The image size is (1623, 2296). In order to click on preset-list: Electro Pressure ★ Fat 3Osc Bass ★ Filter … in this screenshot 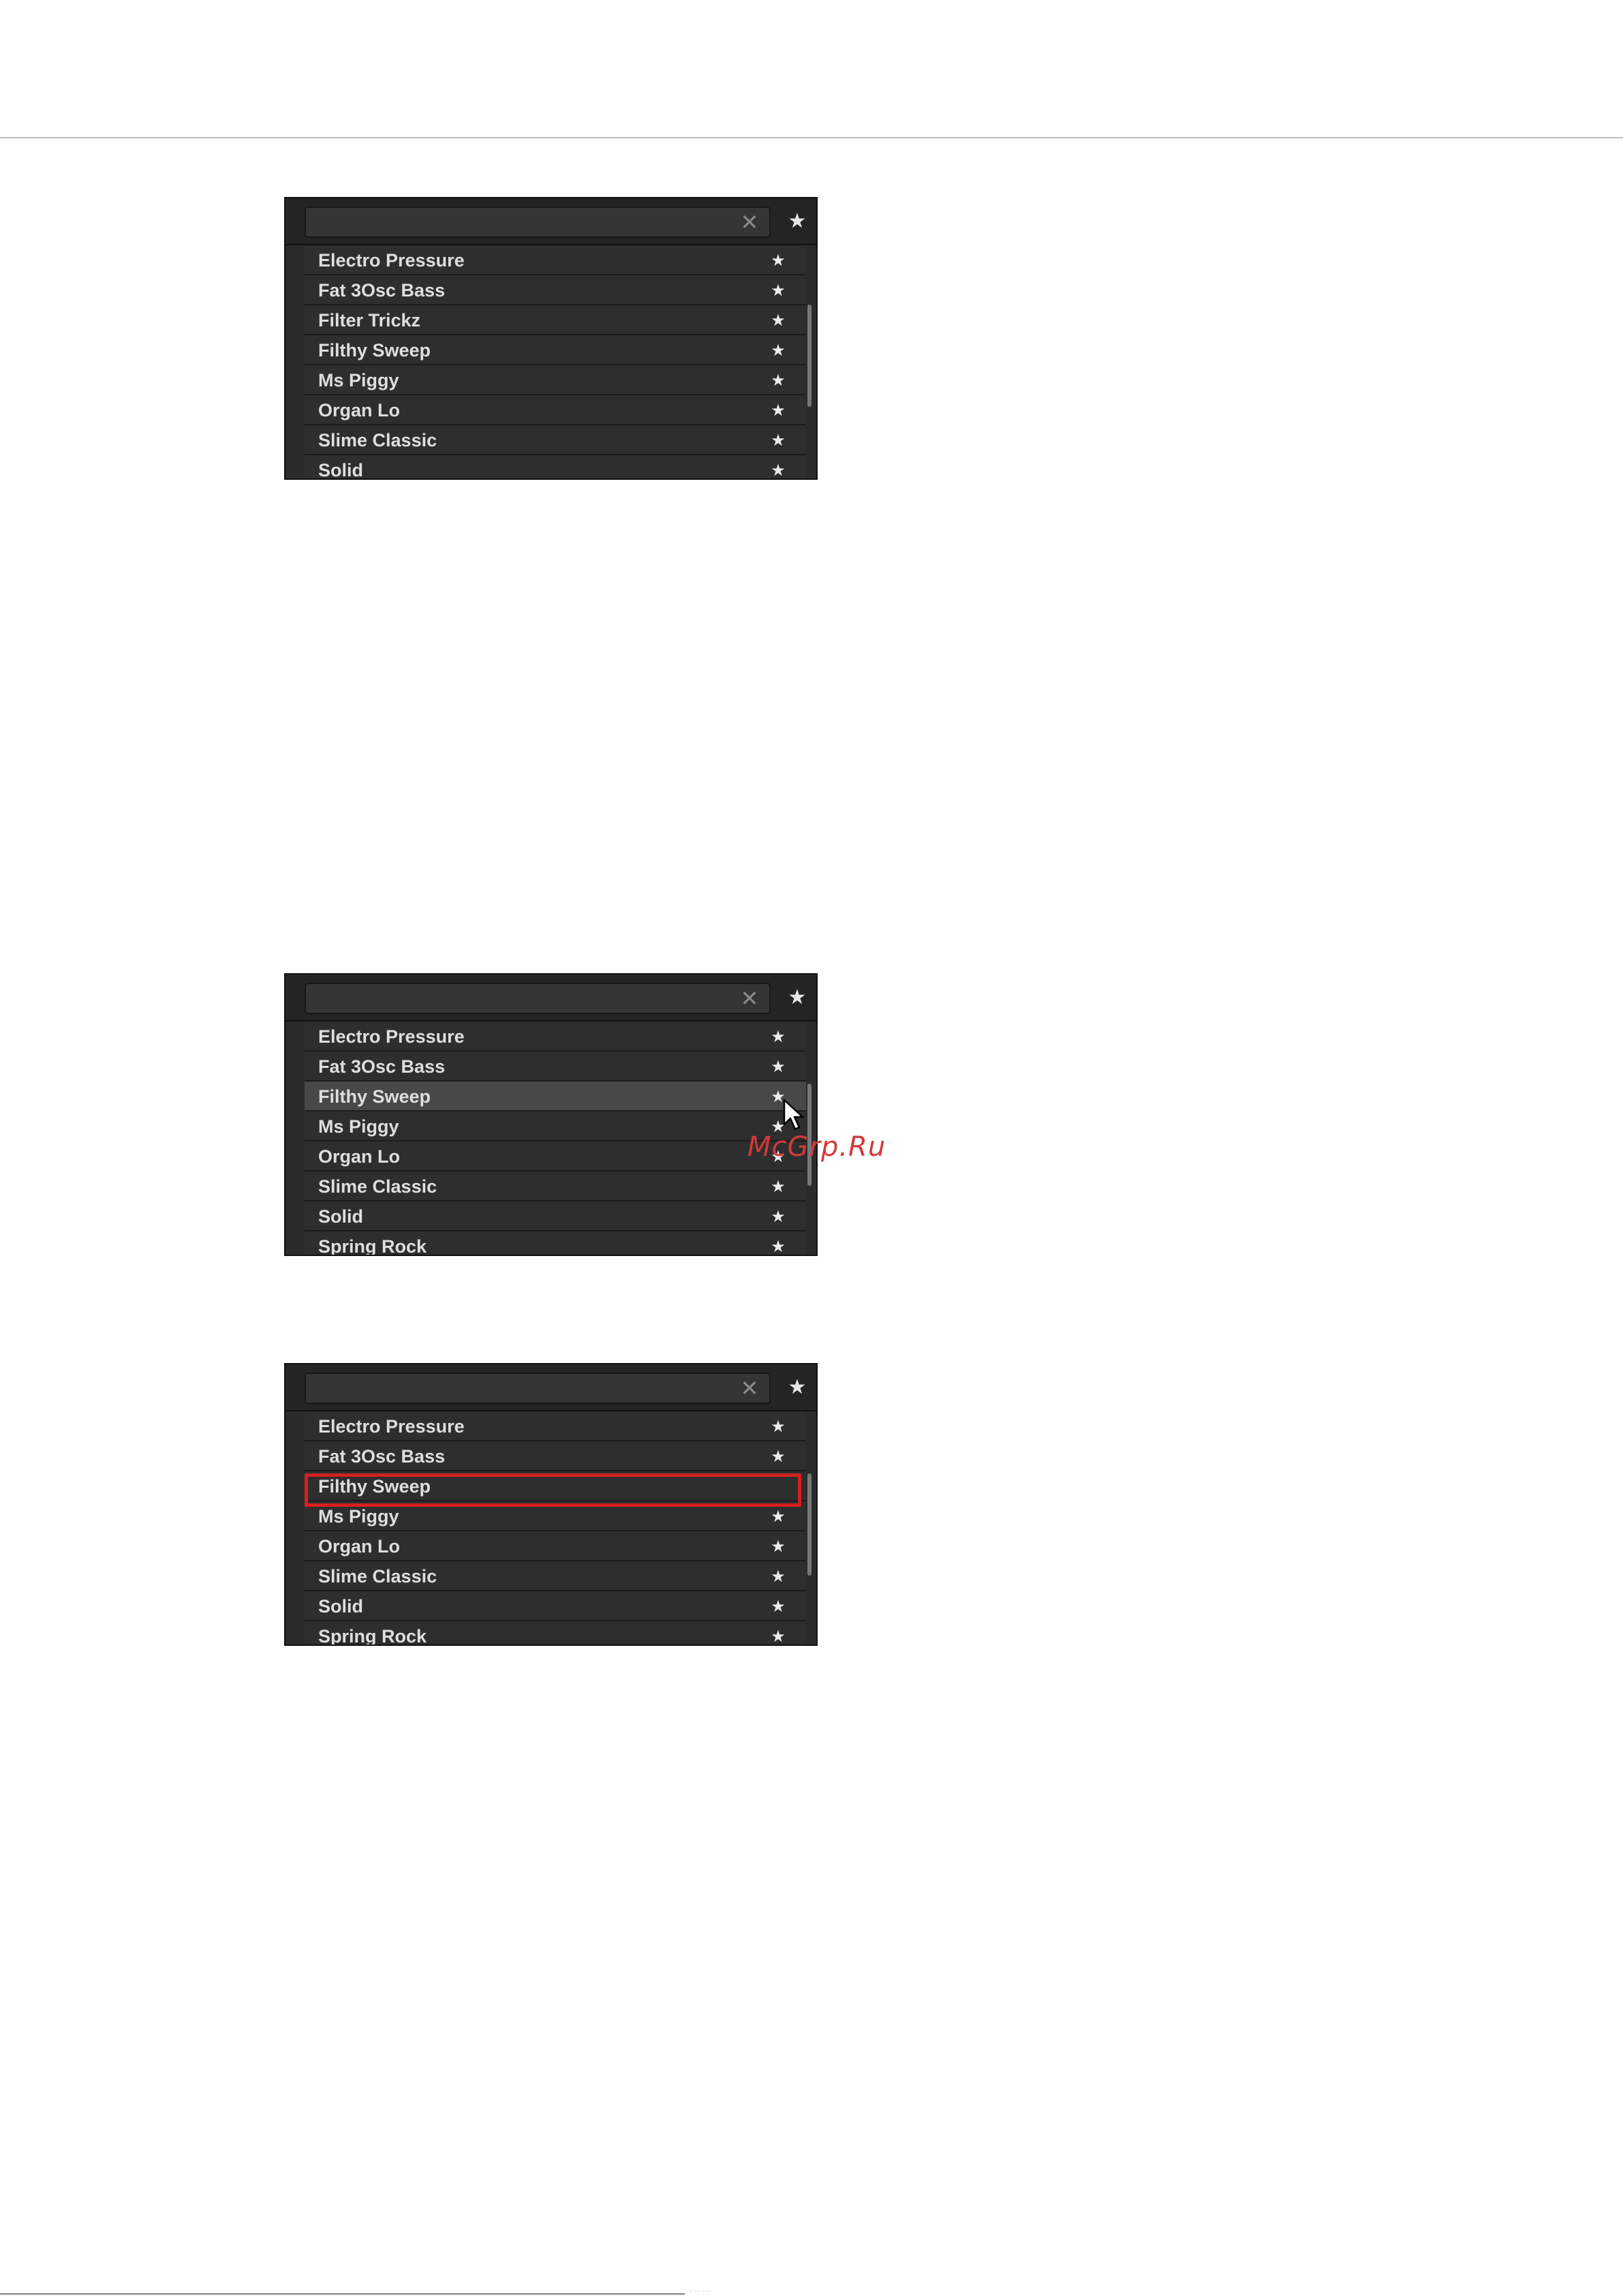, I will do `click(555, 362)`.